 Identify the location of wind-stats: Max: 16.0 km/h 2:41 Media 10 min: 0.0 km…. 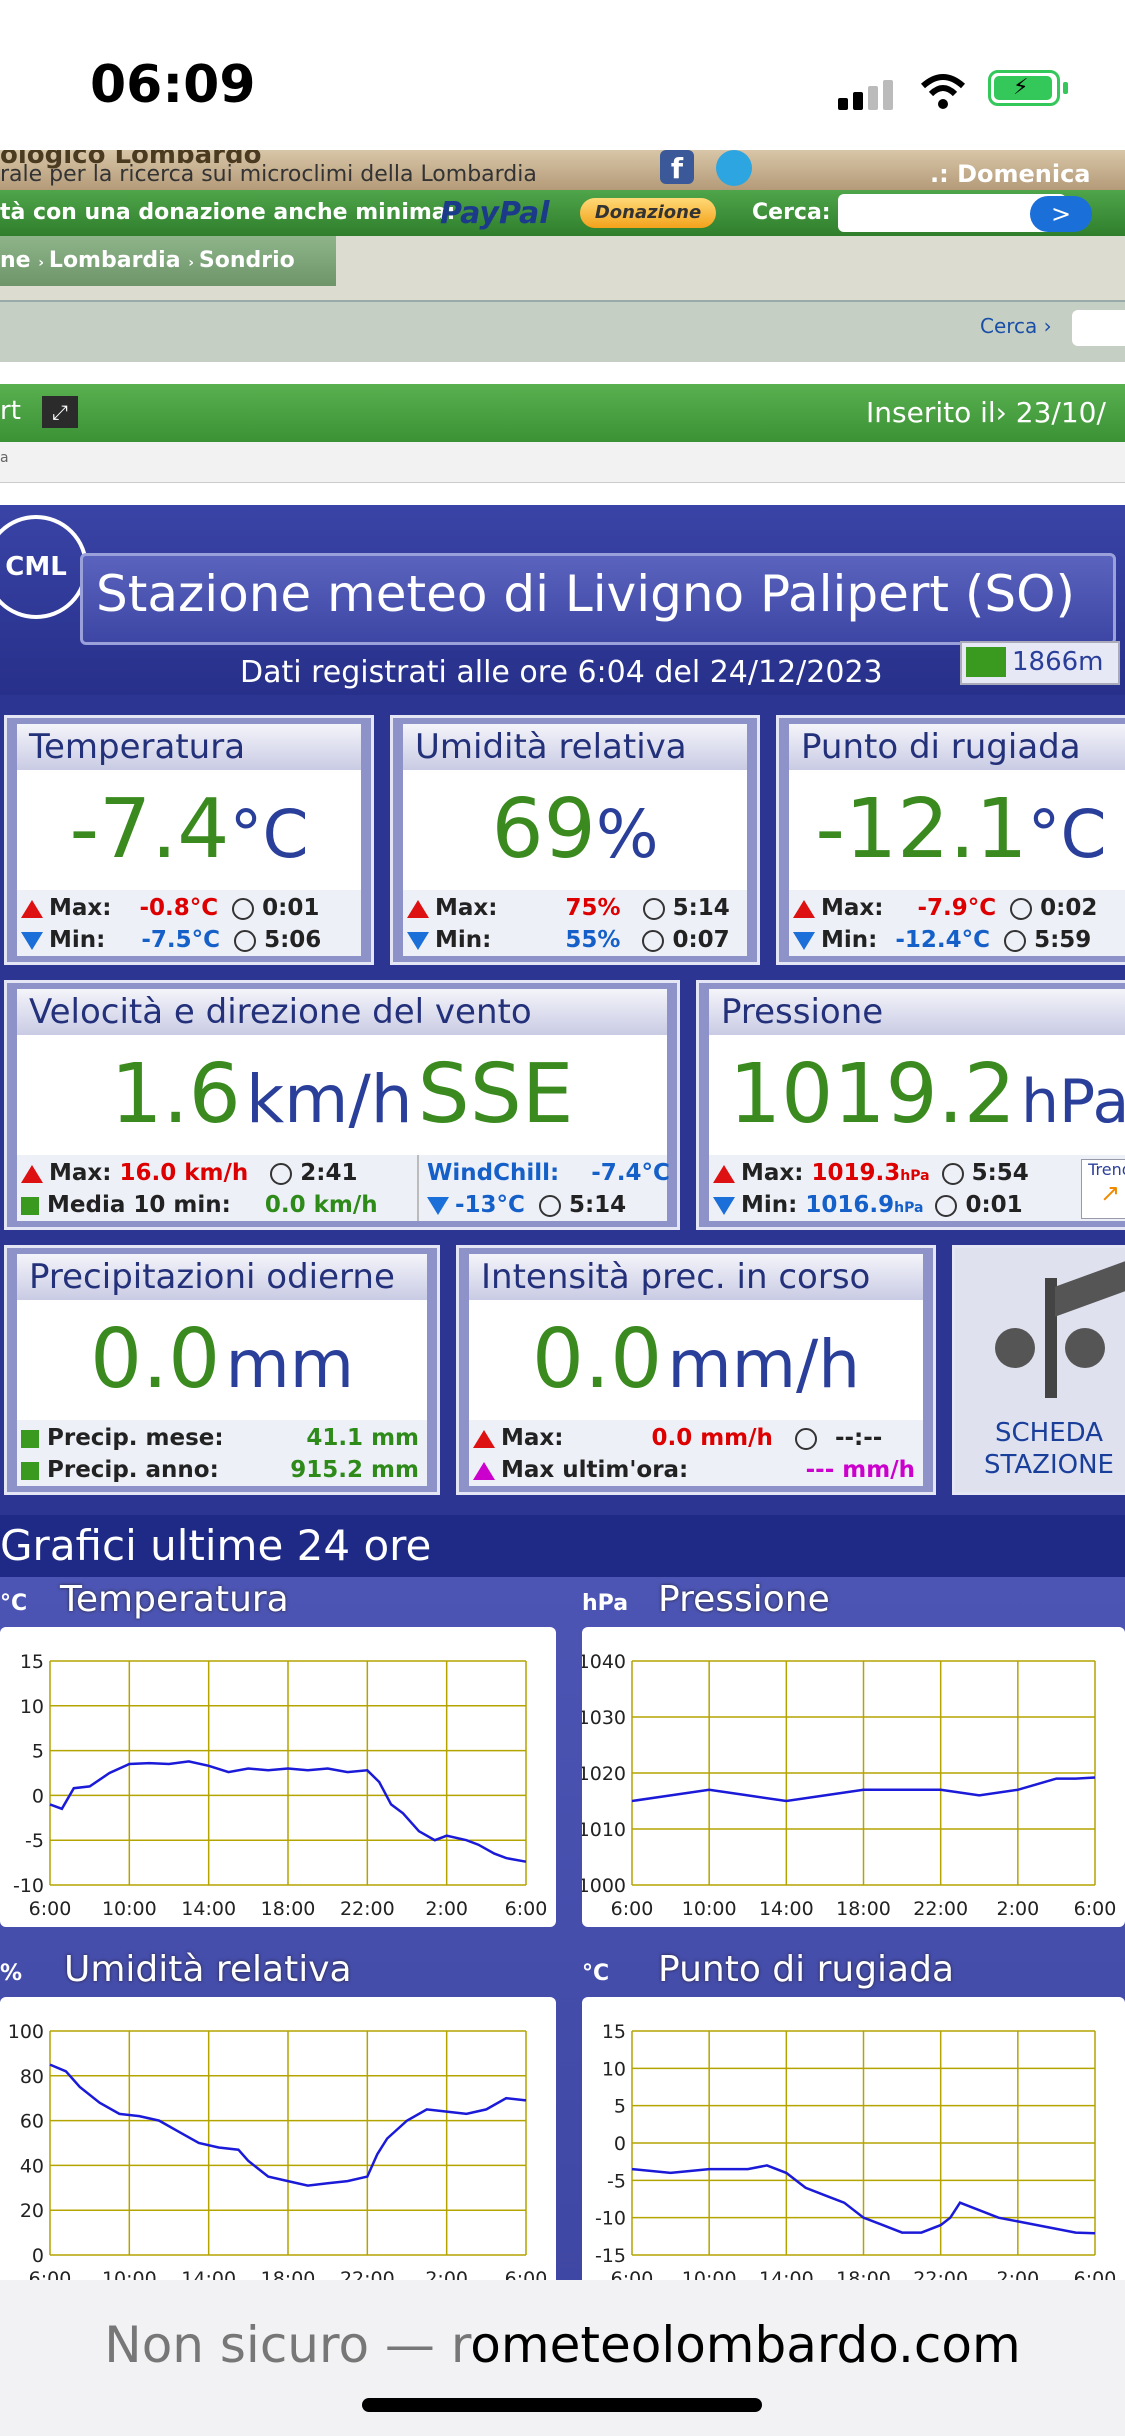
(343, 1188).